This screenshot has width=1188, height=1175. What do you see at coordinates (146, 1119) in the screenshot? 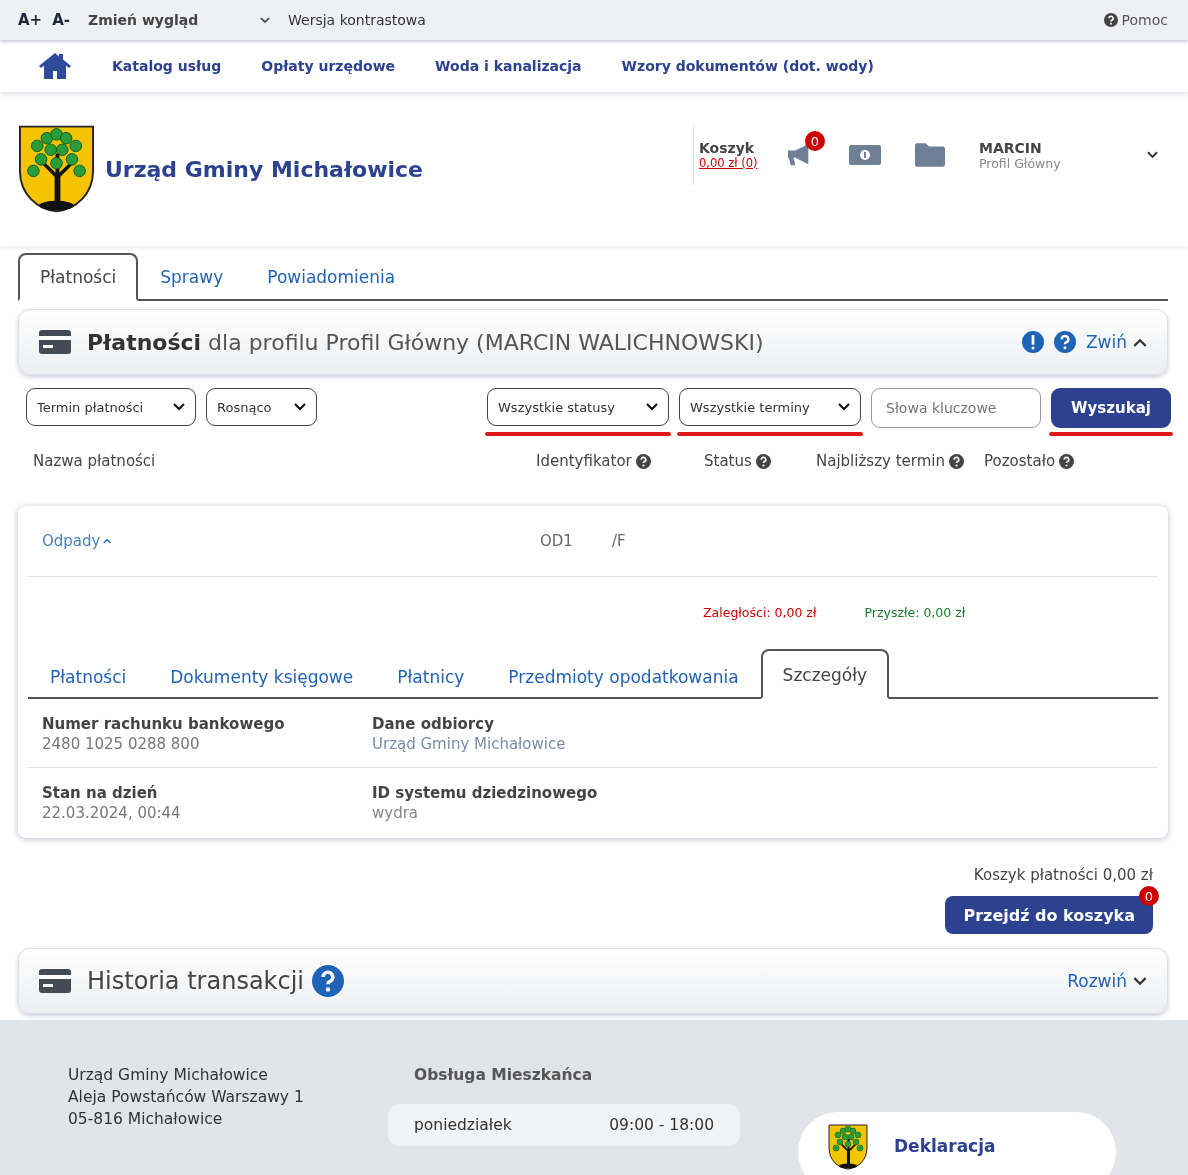
I see `address-line: 05-816 Michałowice` at bounding box center [146, 1119].